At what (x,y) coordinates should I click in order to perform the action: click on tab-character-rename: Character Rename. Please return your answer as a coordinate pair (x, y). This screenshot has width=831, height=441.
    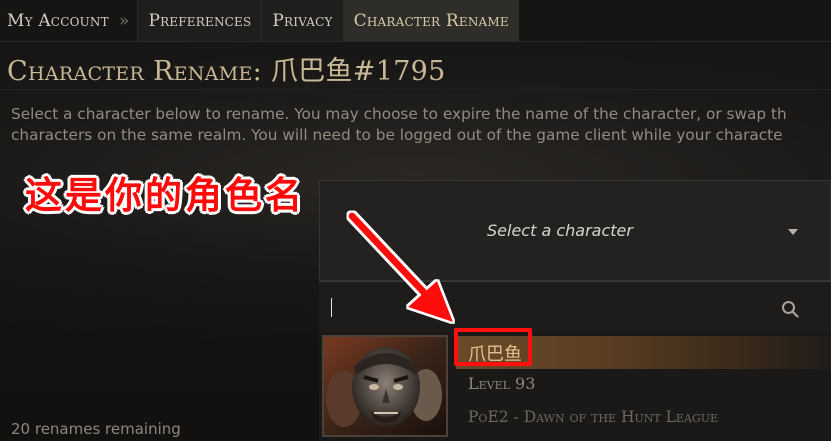
    Looking at the image, I should click on (430, 20).